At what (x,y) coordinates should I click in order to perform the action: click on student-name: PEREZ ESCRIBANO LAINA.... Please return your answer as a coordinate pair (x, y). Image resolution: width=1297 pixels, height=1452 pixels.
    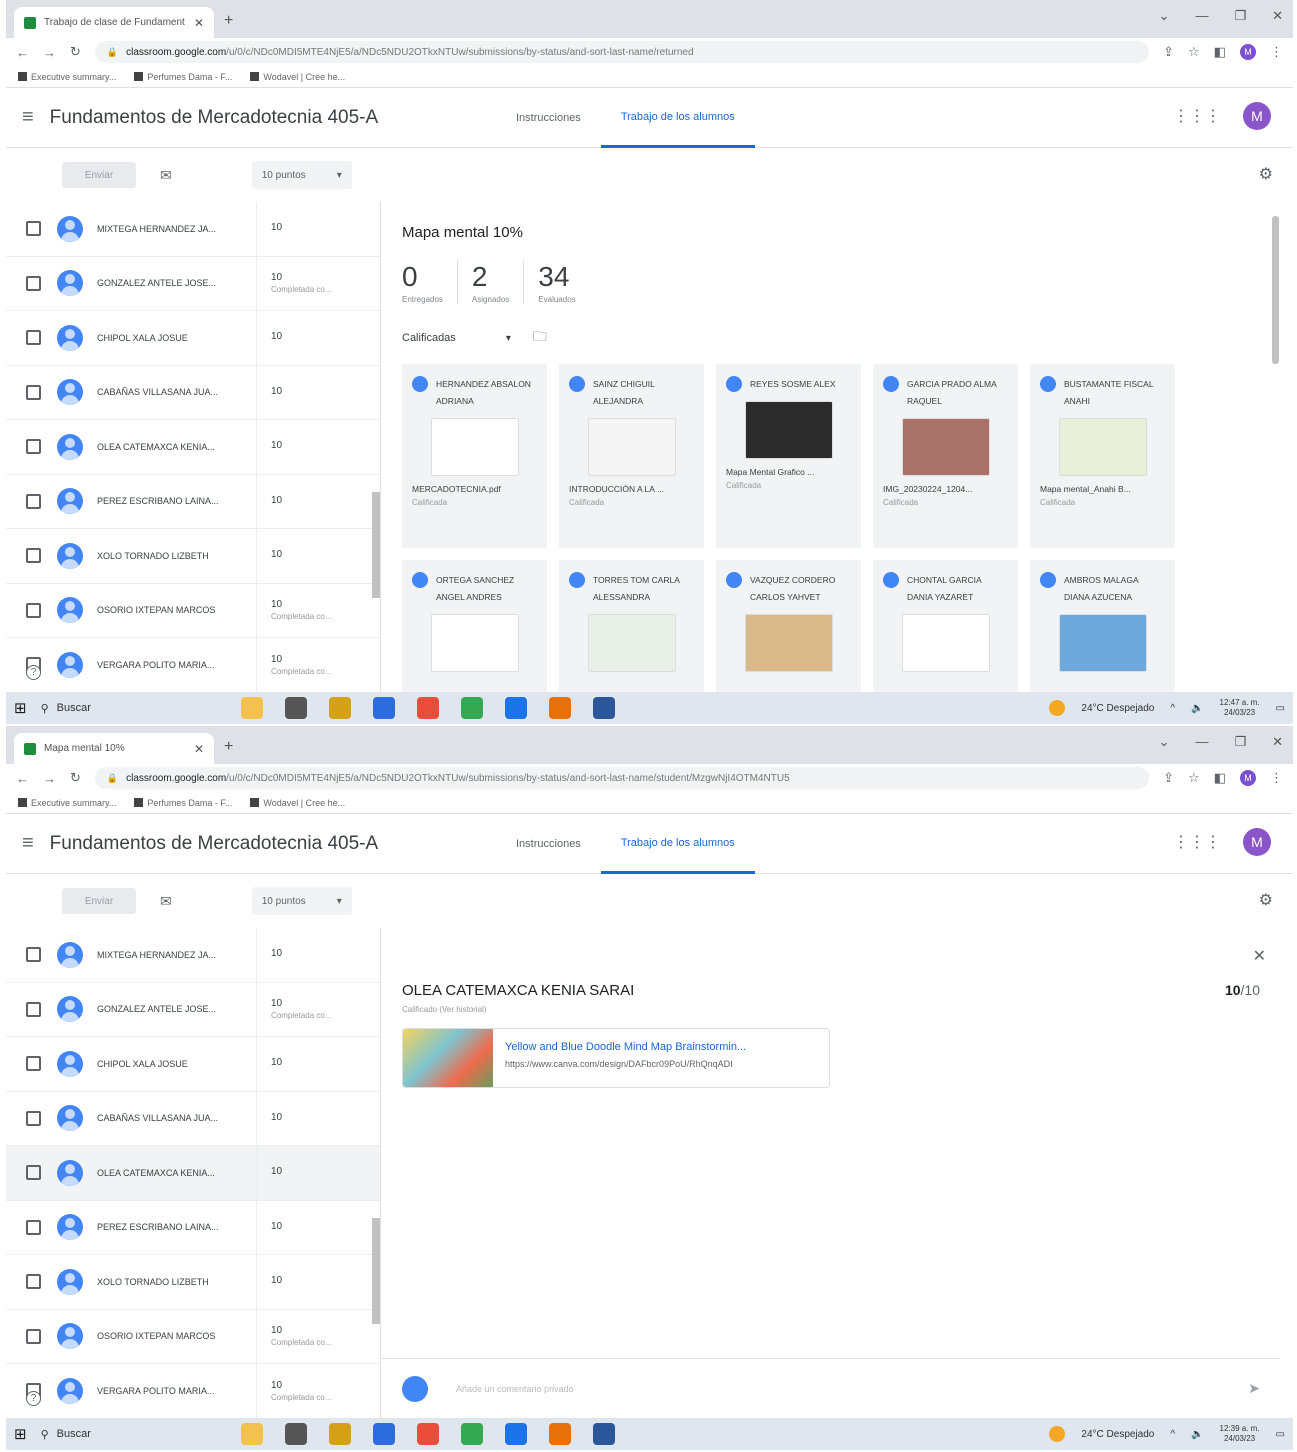
    Looking at the image, I should click on (172, 501).